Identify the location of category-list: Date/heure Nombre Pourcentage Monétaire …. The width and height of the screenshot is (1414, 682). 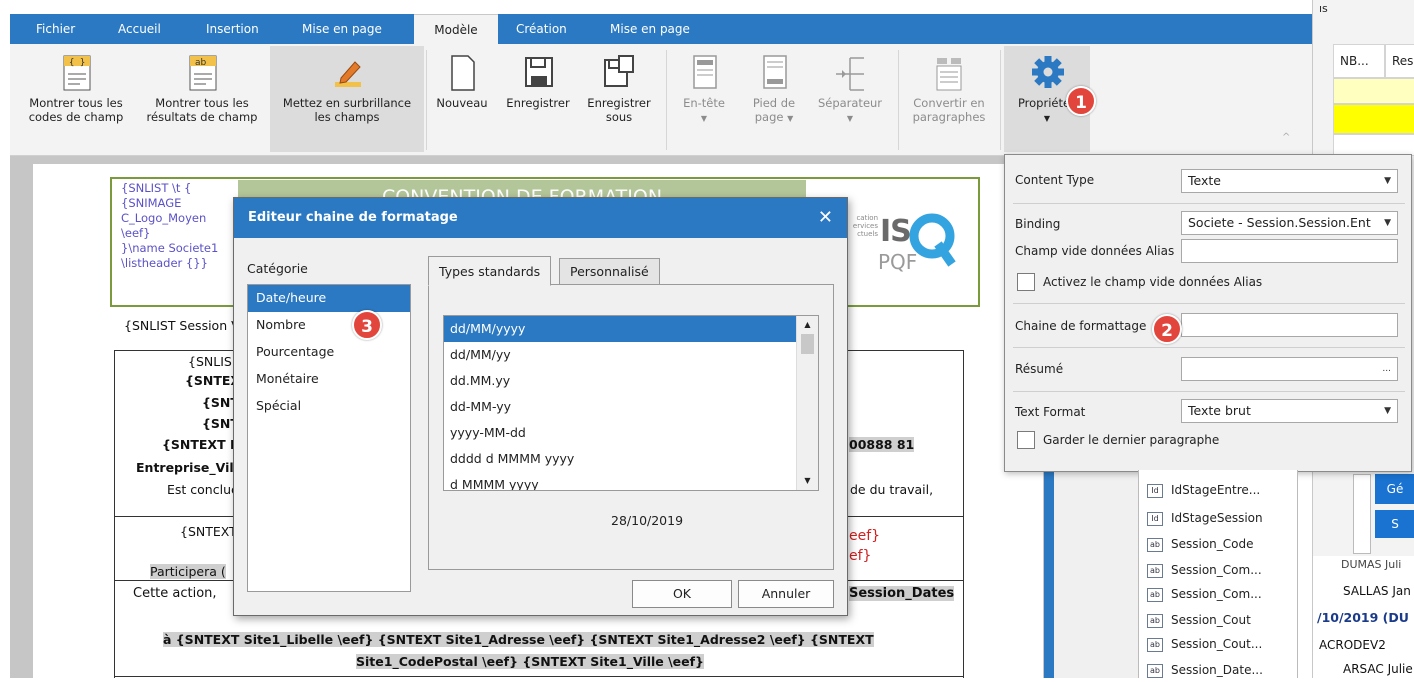
(329, 438).